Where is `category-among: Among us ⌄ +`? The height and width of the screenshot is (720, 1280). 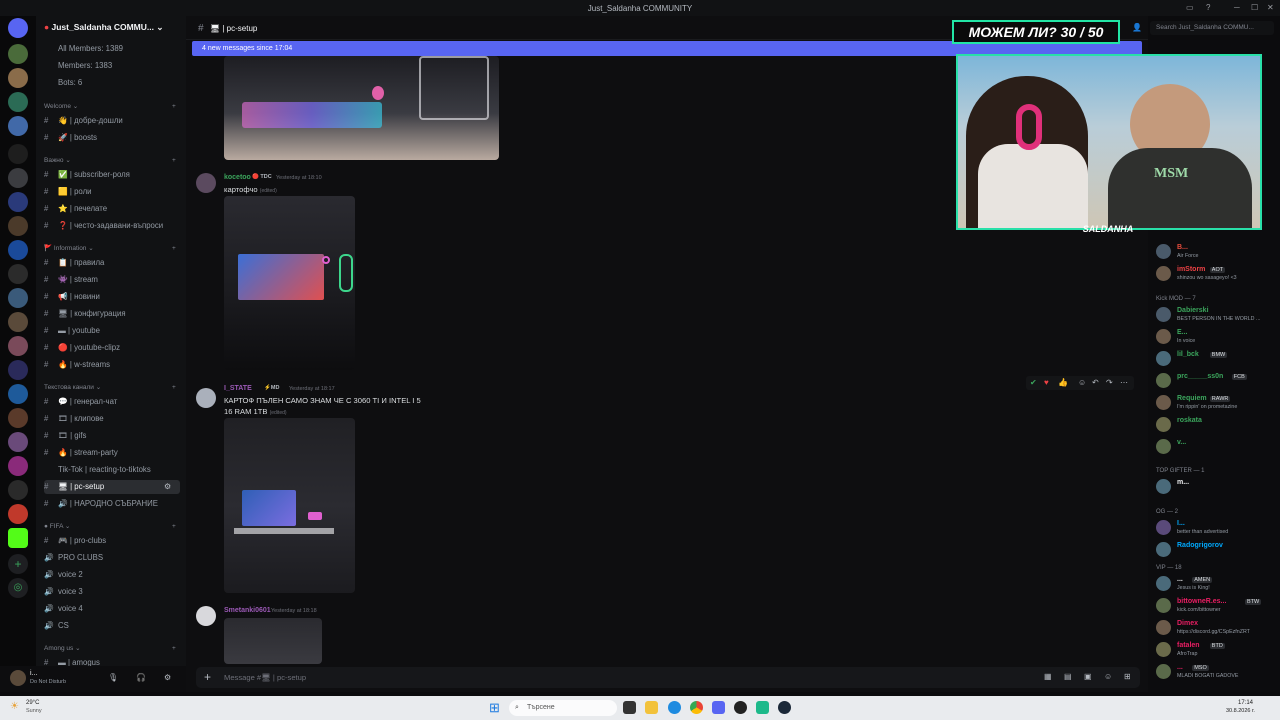
category-among: Among us ⌄ + is located at coordinates (110, 649).